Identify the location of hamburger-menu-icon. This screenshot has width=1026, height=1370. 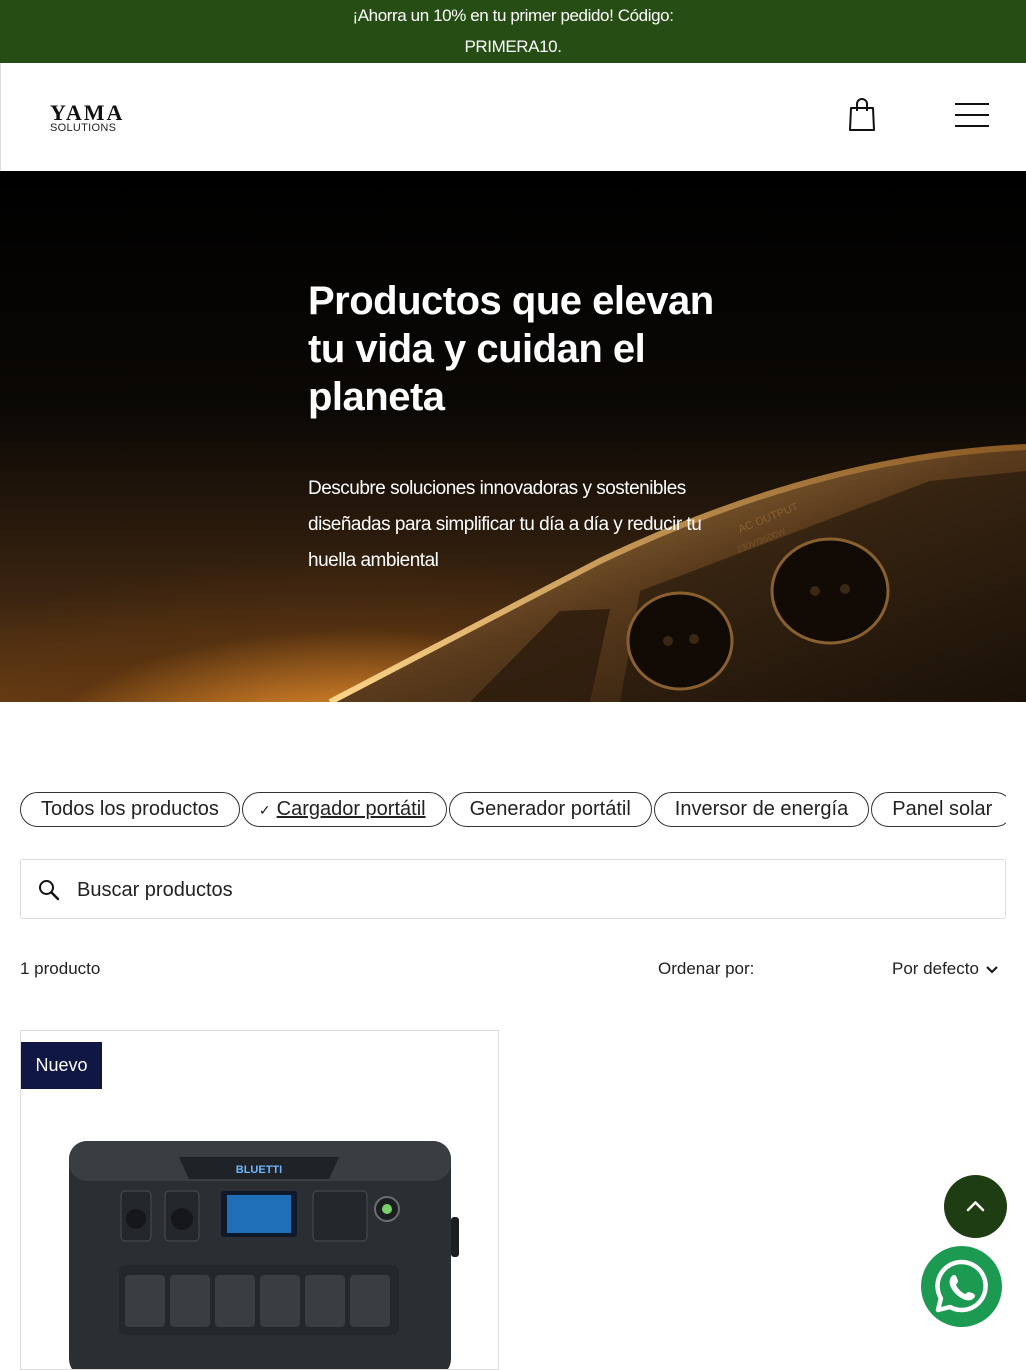
(972, 115).